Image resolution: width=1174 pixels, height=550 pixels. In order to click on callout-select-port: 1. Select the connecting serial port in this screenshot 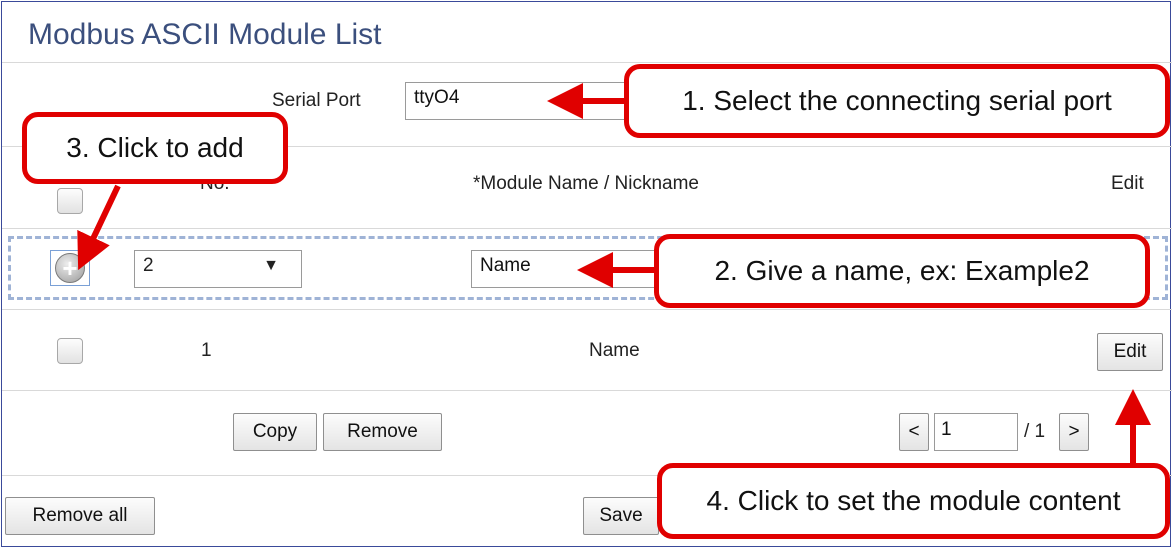, I will do `click(897, 101)`.